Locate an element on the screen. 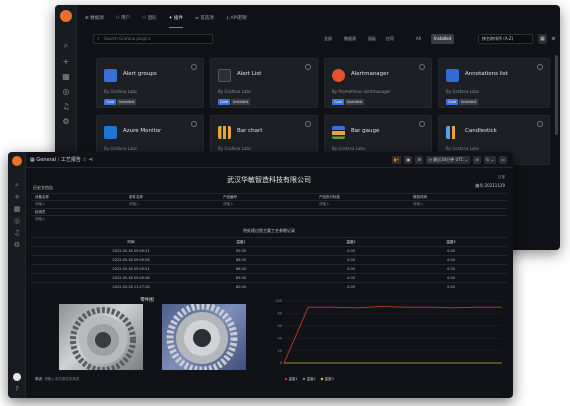 This screenshot has height=406, width=570. table-cell: 99.00 is located at coordinates (241, 251).